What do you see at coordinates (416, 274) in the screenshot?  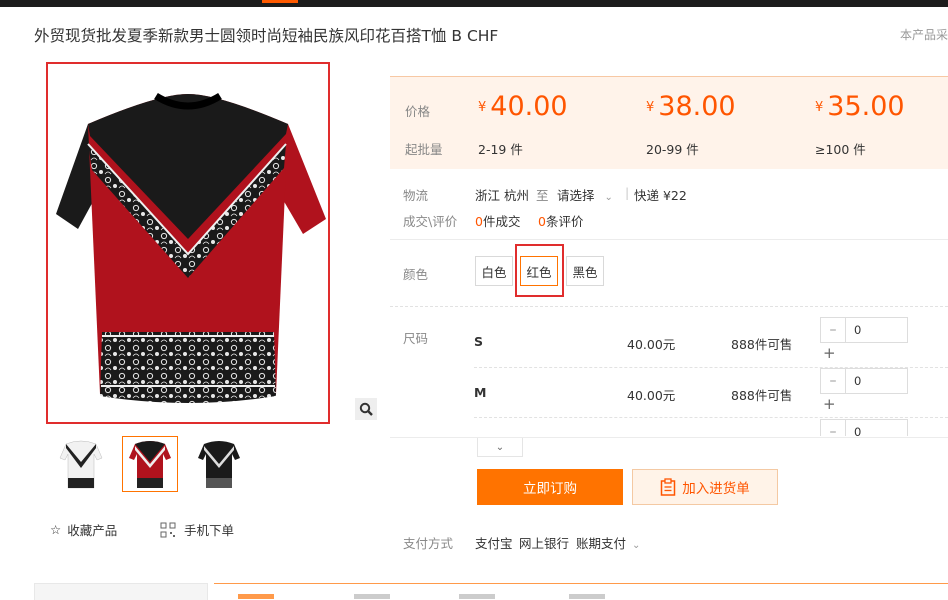 I see `color-label: 颜色` at bounding box center [416, 274].